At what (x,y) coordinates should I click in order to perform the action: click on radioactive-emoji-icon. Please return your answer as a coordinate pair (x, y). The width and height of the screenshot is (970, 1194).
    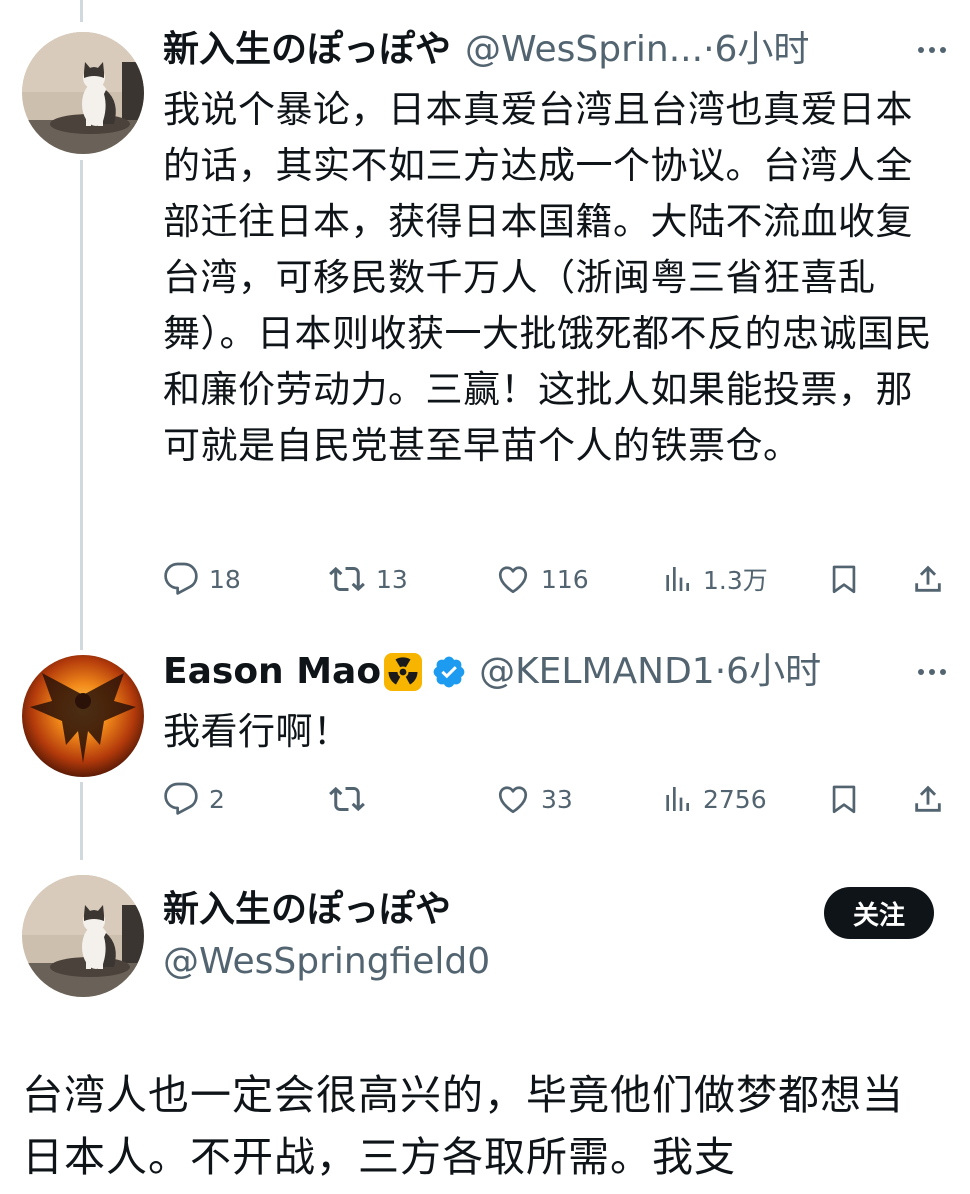
    Looking at the image, I should click on (403, 672).